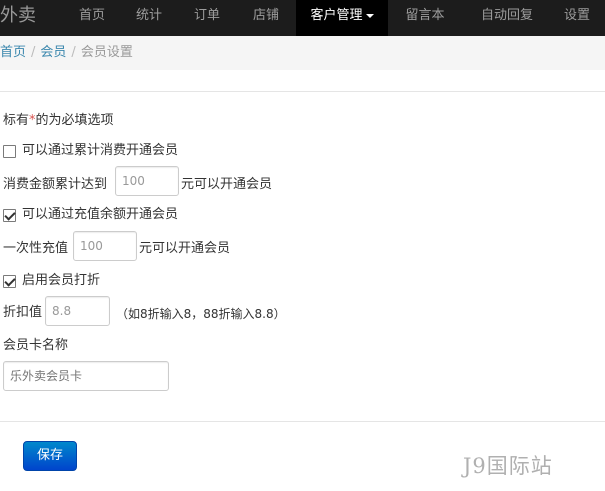  What do you see at coordinates (302, 91) in the screenshot?
I see `content-divider` at bounding box center [302, 91].